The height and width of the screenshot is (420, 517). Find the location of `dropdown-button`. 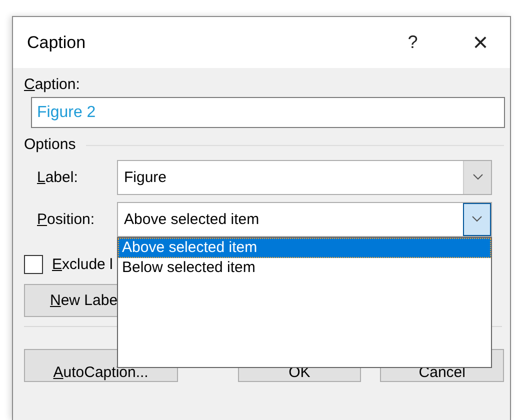

dropdown-button is located at coordinates (477, 219).